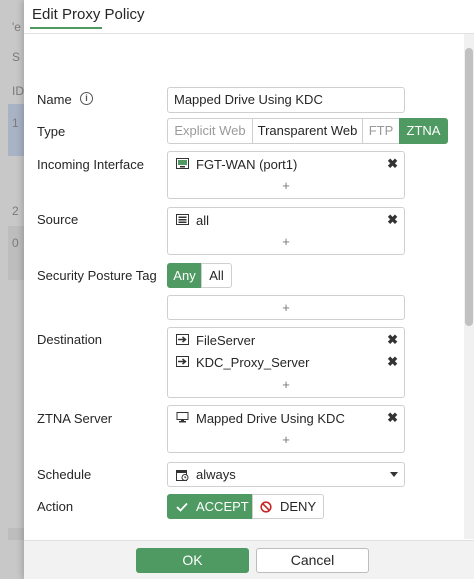  What do you see at coordinates (216, 275) in the screenshot?
I see `posture-option-all: All` at bounding box center [216, 275].